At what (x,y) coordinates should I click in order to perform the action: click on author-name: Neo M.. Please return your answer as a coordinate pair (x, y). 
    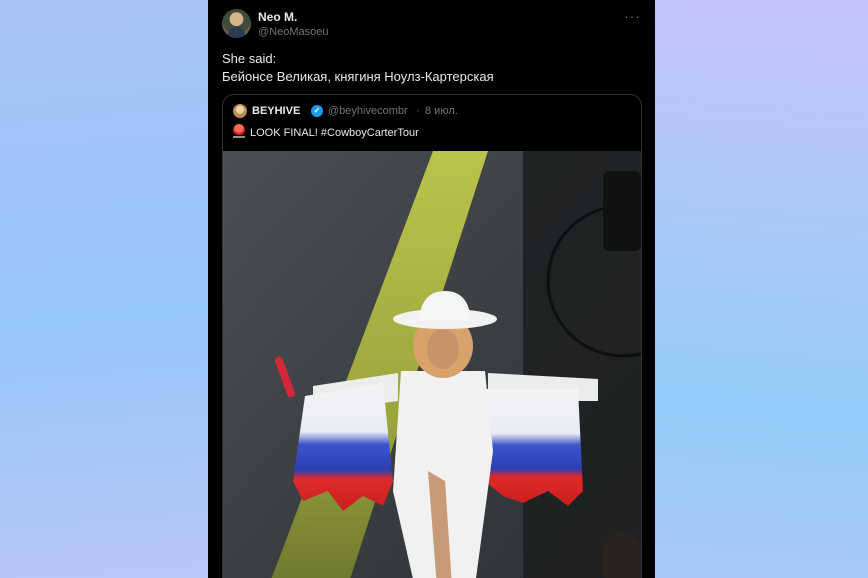
    Looking at the image, I should click on (277, 17).